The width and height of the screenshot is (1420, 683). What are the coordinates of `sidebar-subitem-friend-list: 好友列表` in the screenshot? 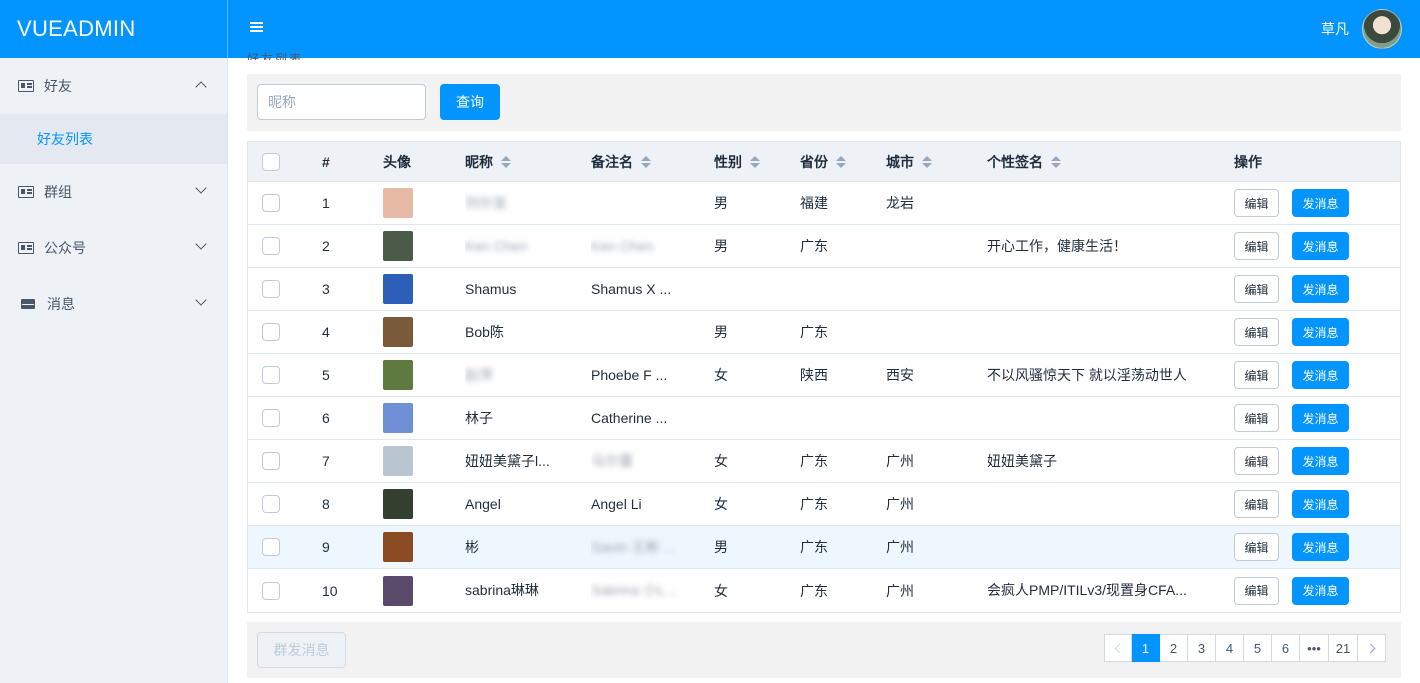 It's located at (113, 139).